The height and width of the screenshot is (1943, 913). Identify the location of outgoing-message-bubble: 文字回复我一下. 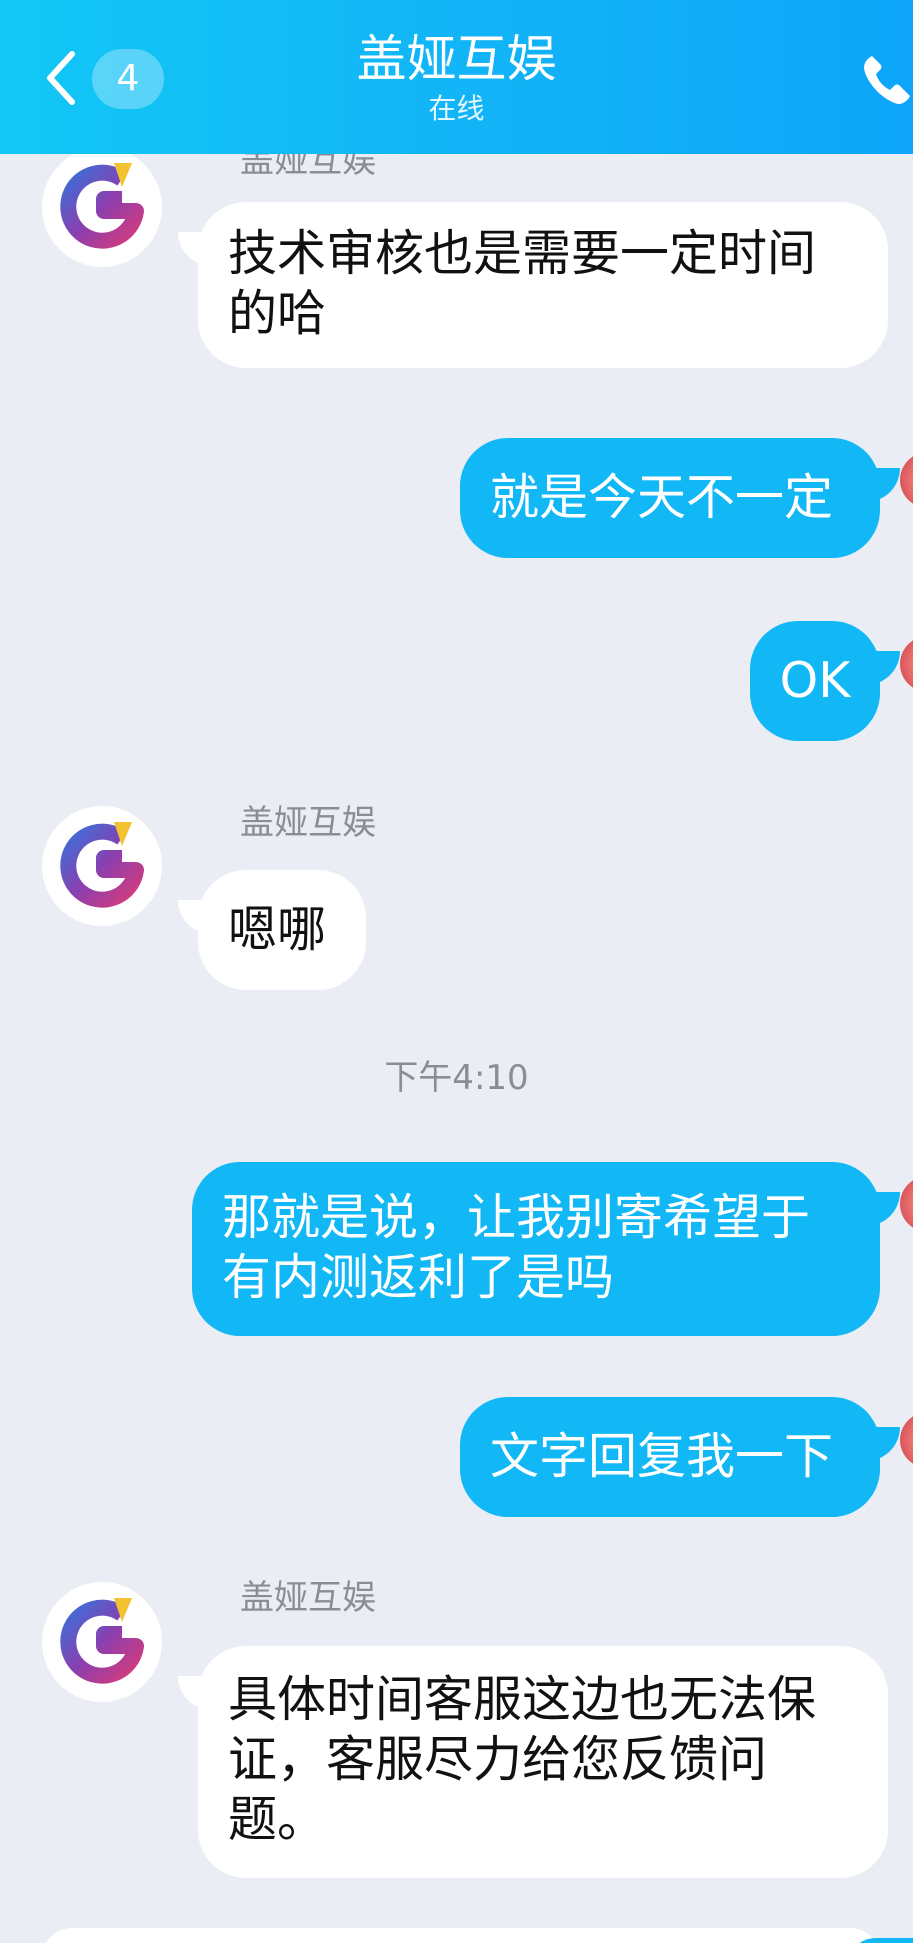
(680, 1457).